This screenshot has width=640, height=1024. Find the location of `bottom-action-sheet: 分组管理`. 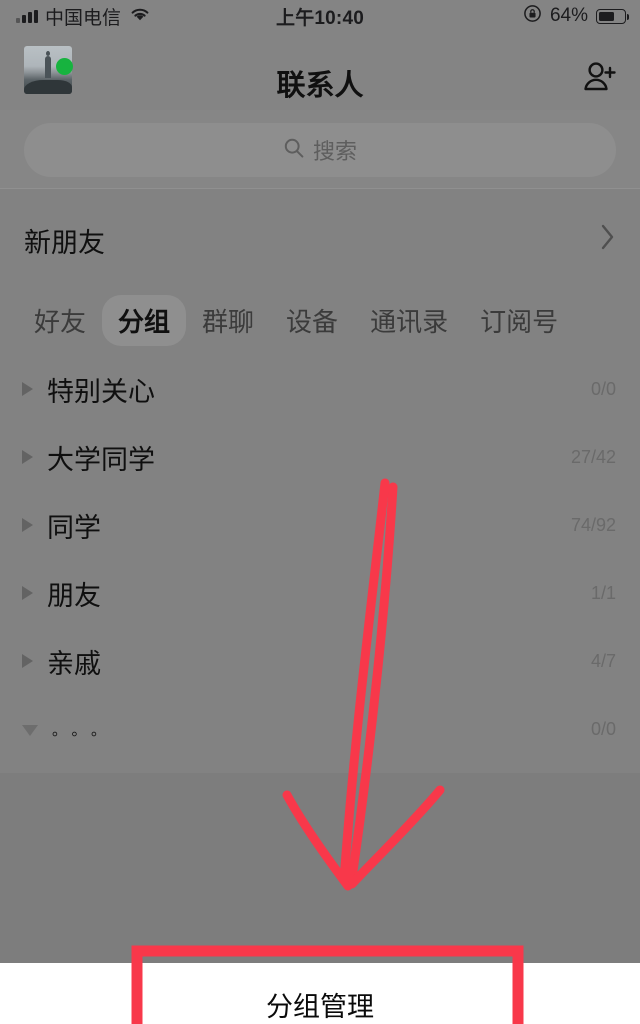

bottom-action-sheet: 分组管理 is located at coordinates (320, 993).